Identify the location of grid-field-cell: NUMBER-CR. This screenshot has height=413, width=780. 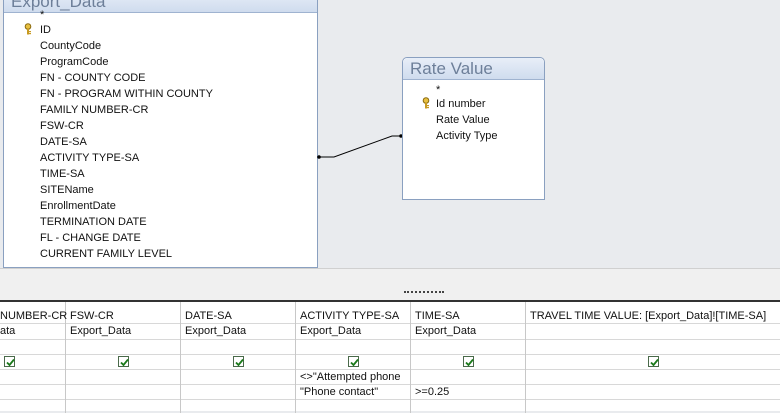
(33, 316).